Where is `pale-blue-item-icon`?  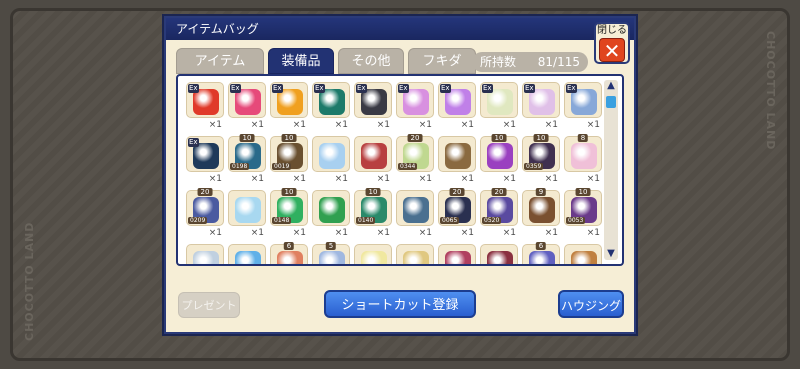
pale-blue-item-icon is located at coordinates (332, 257).